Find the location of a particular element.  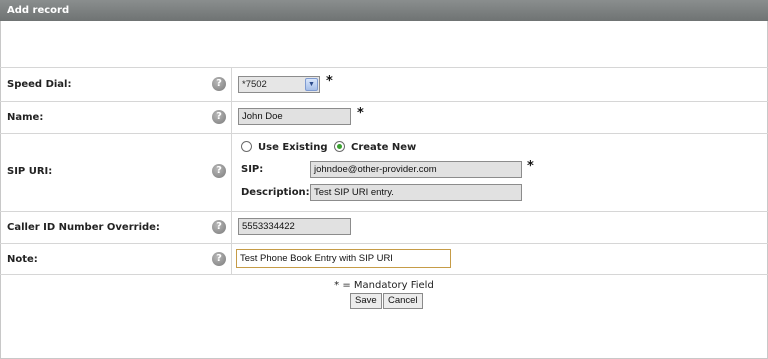

create-new-label: Create New is located at coordinates (384, 147).